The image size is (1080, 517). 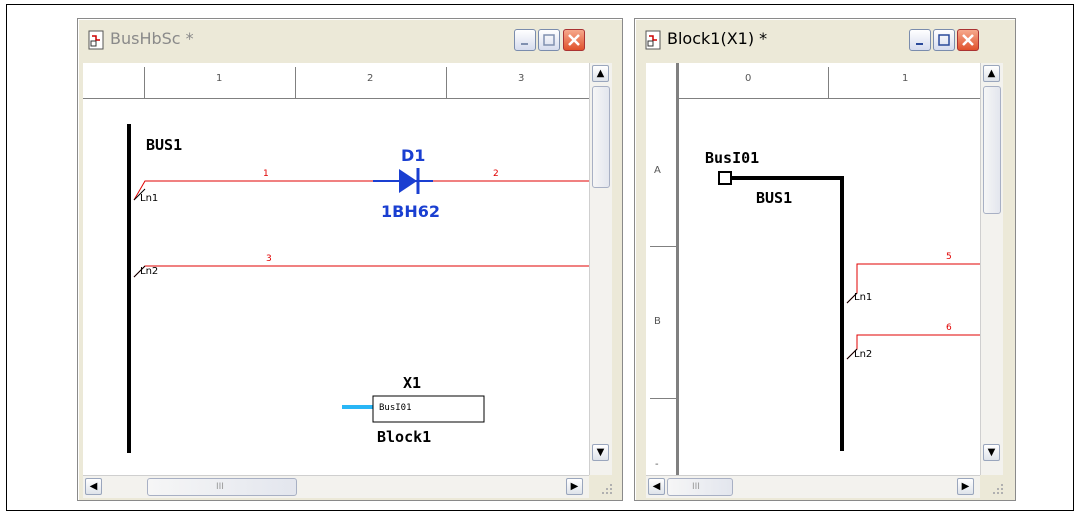 I want to click on net-label: 6, so click(x=949, y=328).